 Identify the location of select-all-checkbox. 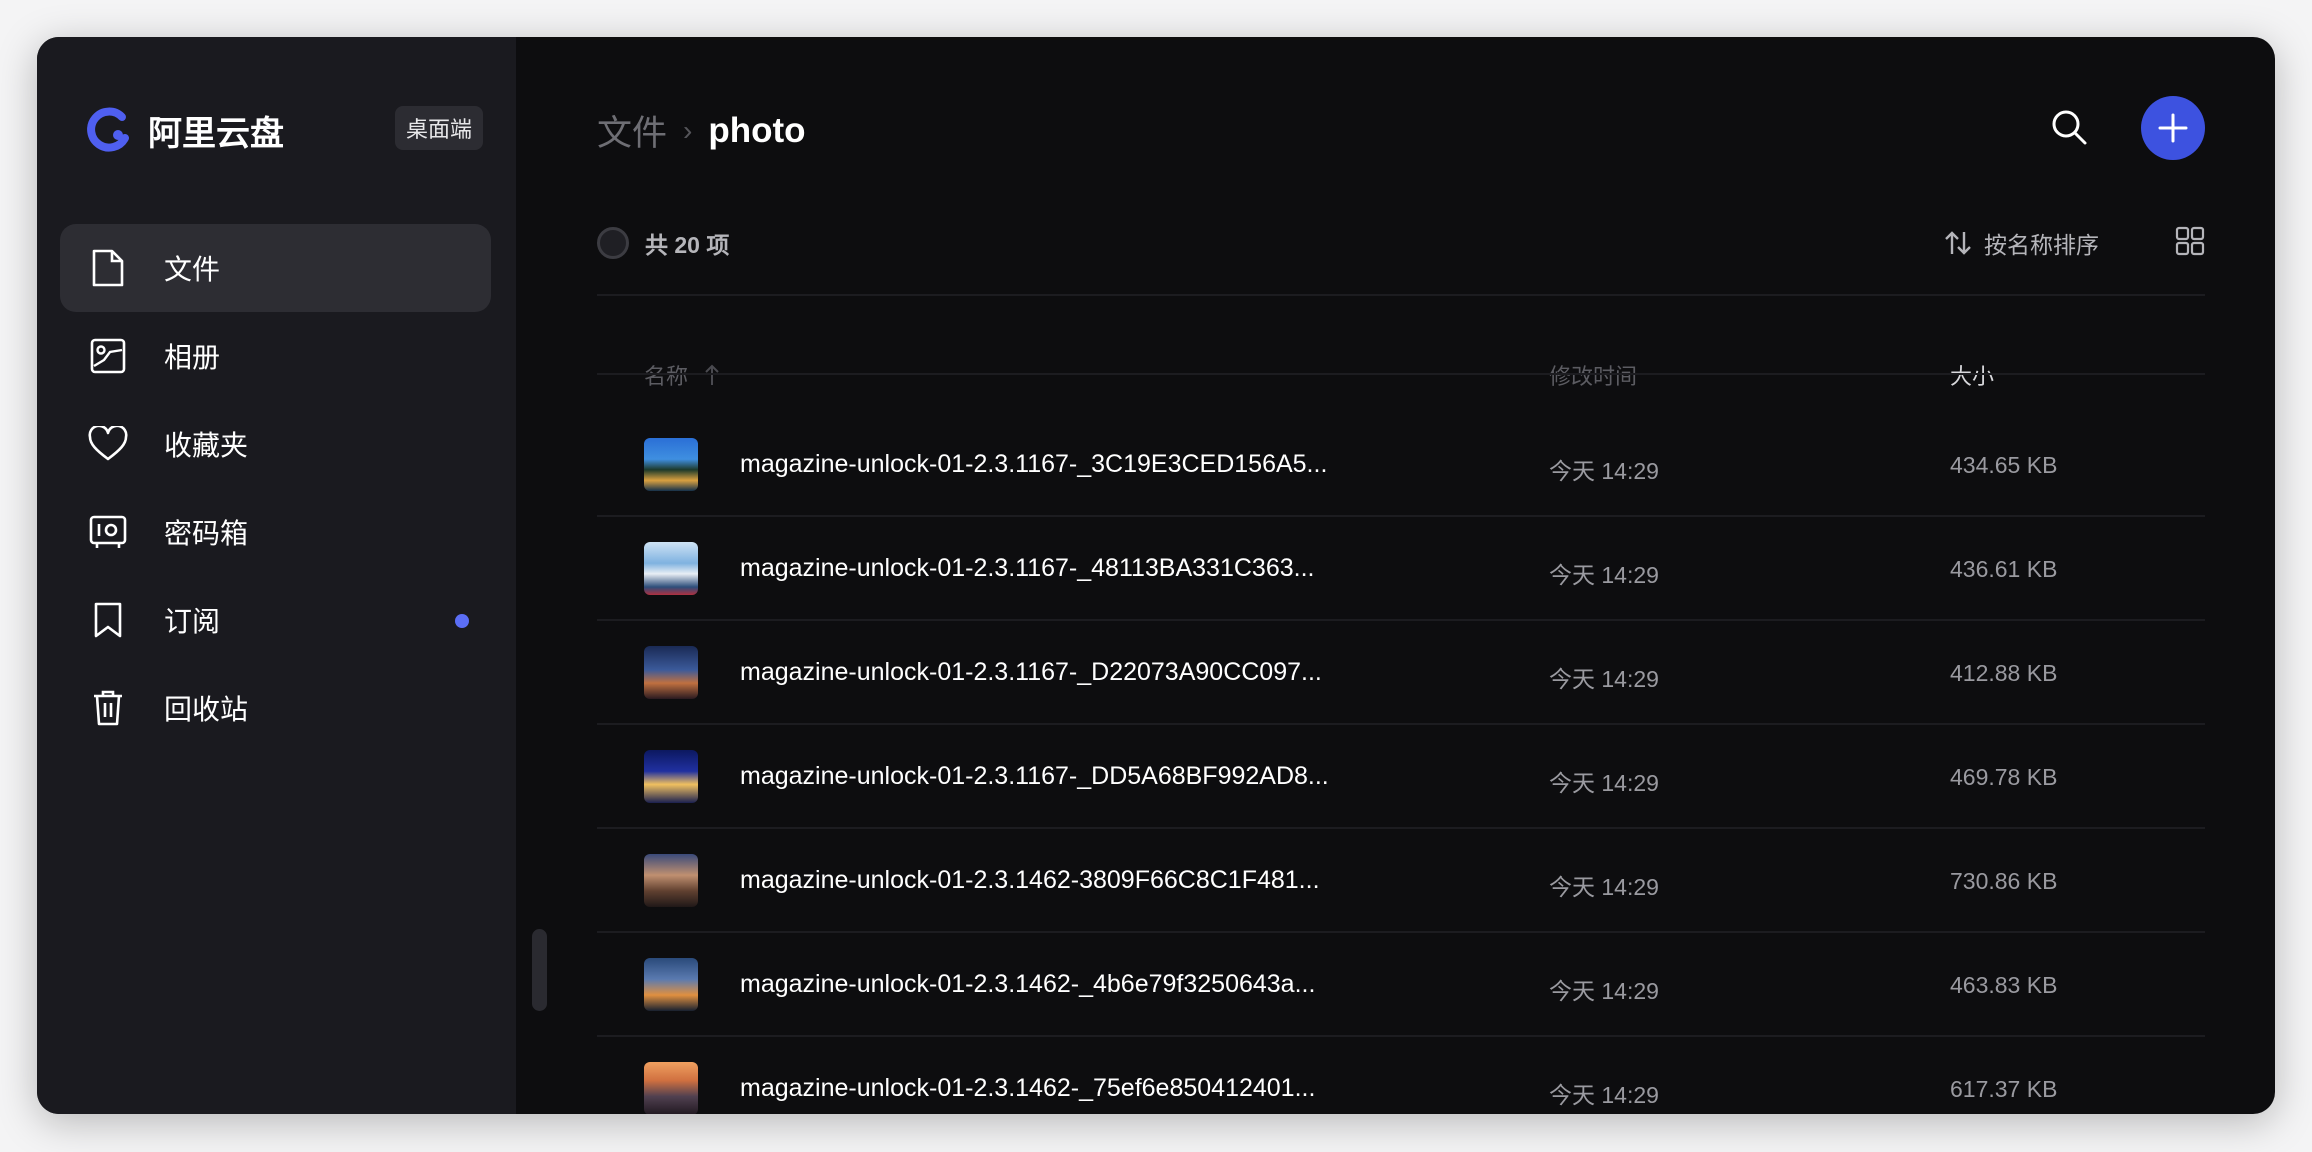
(613, 243).